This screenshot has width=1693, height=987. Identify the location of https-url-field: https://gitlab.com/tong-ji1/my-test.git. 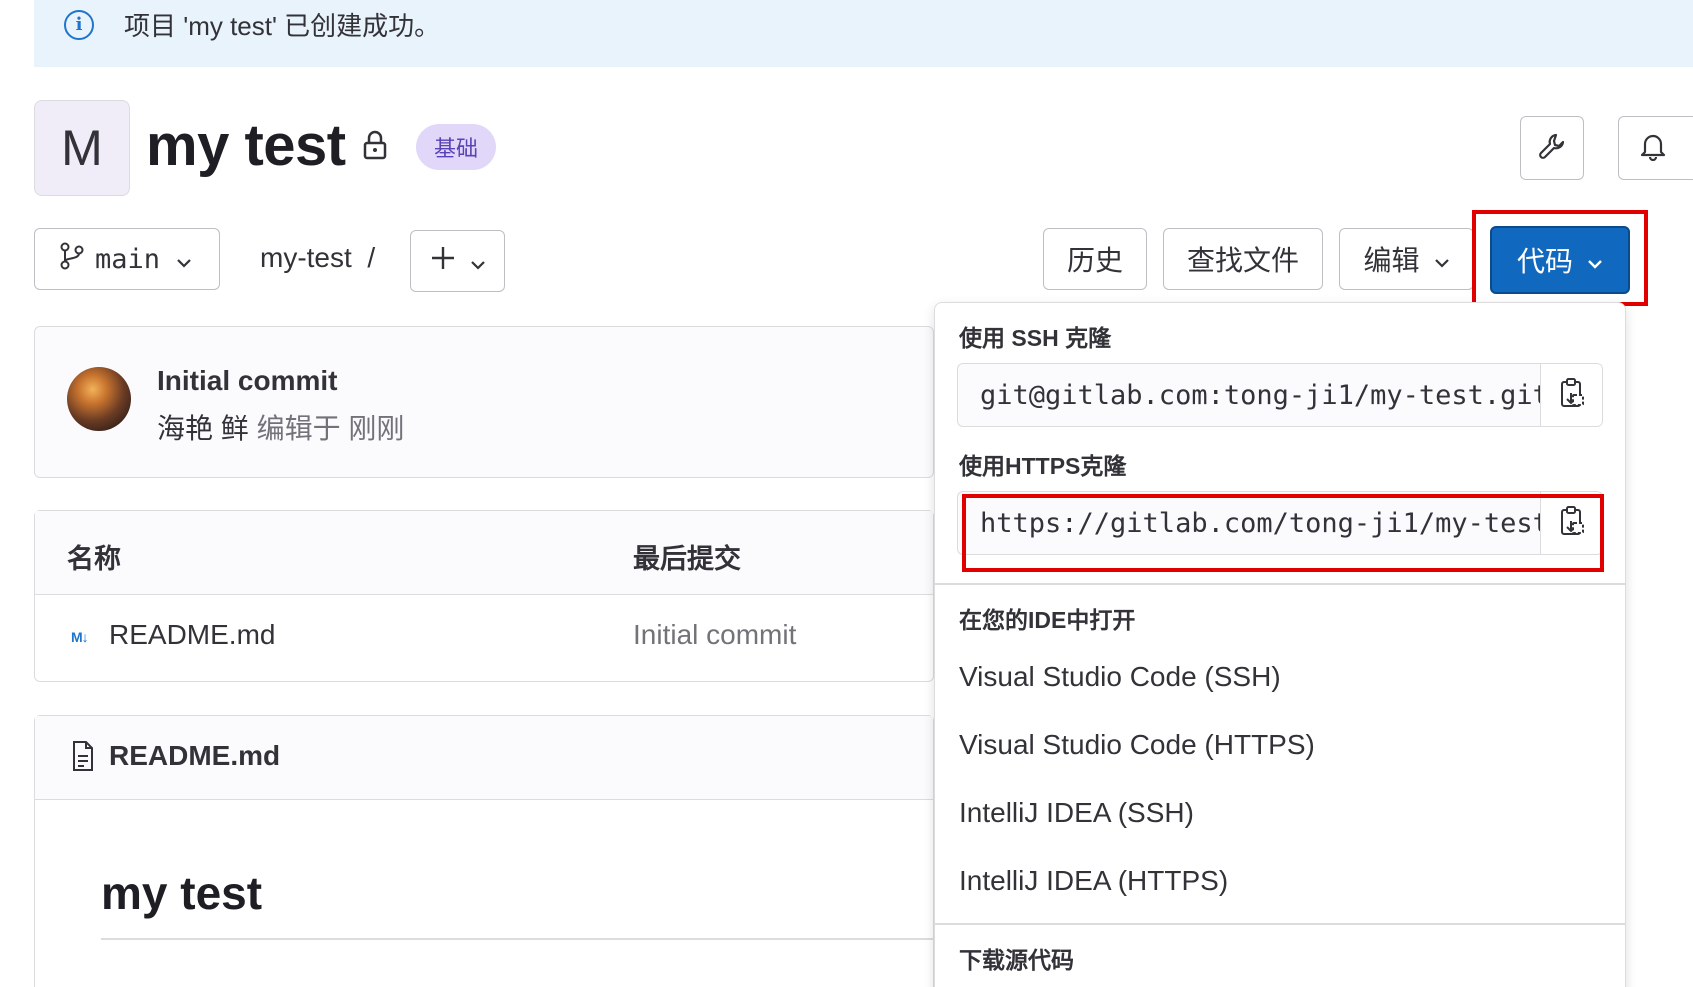
(1280, 523).